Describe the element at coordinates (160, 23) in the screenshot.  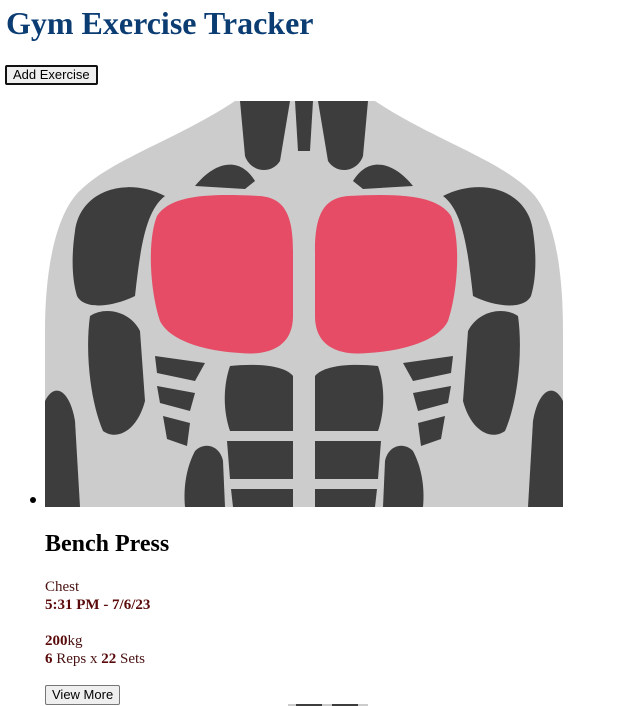
I see `page-title: Gym Exercise Tracker` at that location.